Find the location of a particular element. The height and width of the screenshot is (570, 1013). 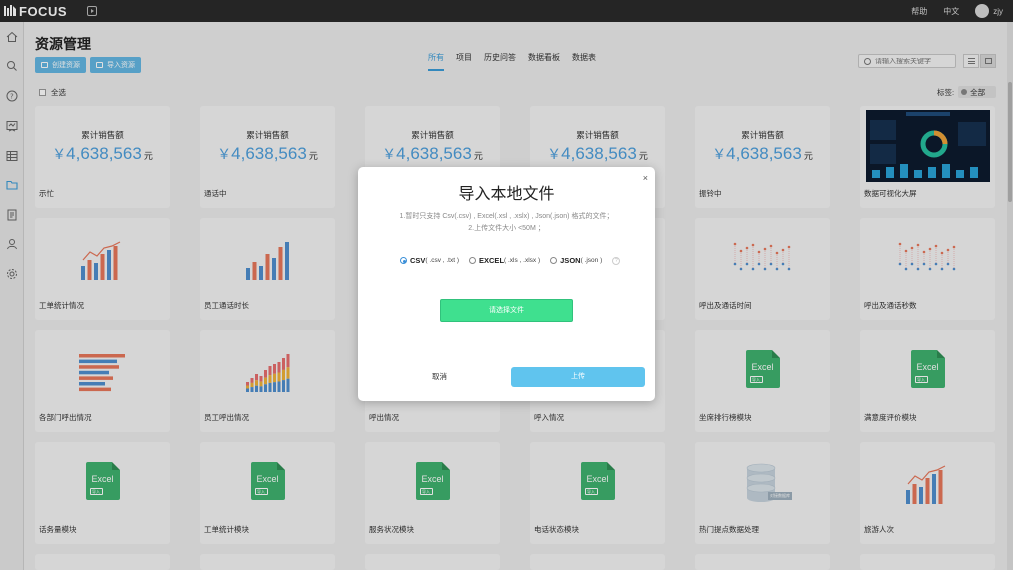

option-excel: EXCEL ( .xls , .xlsx ) is located at coordinates (504, 260).